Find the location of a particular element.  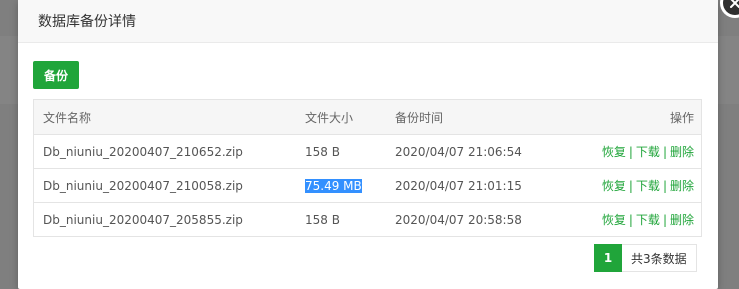

backup-button: 备份 is located at coordinates (56, 75).